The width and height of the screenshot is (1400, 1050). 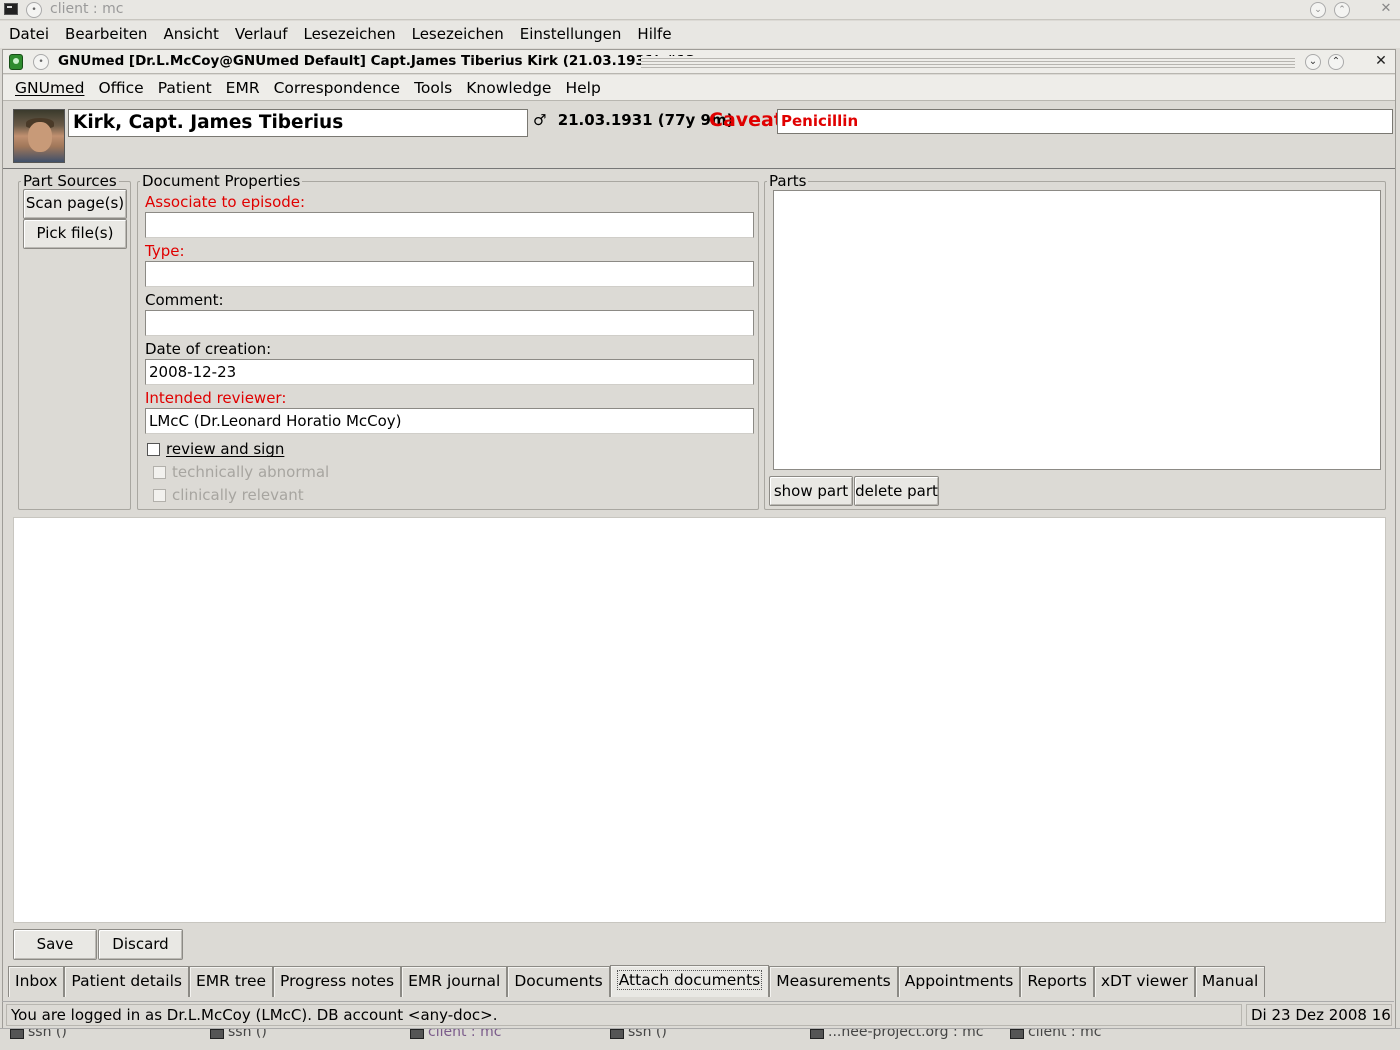 What do you see at coordinates (221, 181) in the screenshot?
I see `document-properties-legend: Document Properties` at bounding box center [221, 181].